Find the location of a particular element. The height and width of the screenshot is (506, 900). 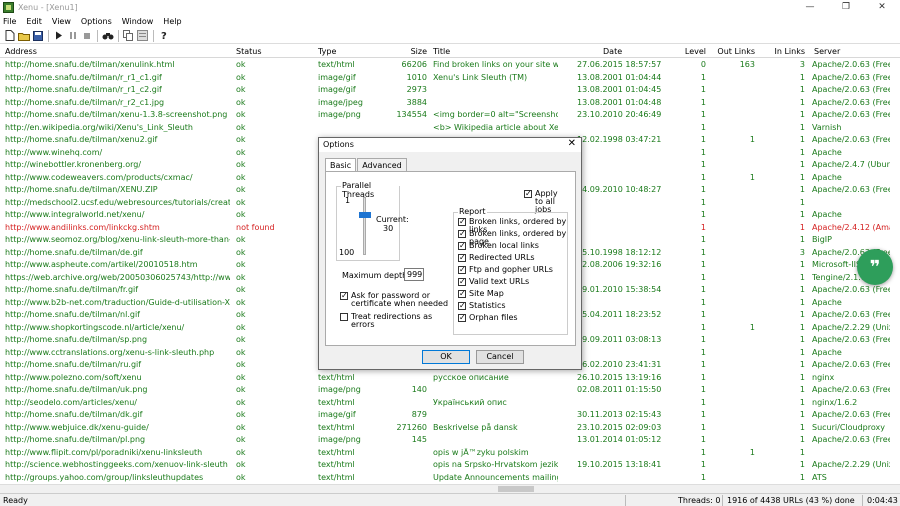

find-binoculars-icon is located at coordinates (107, 35).